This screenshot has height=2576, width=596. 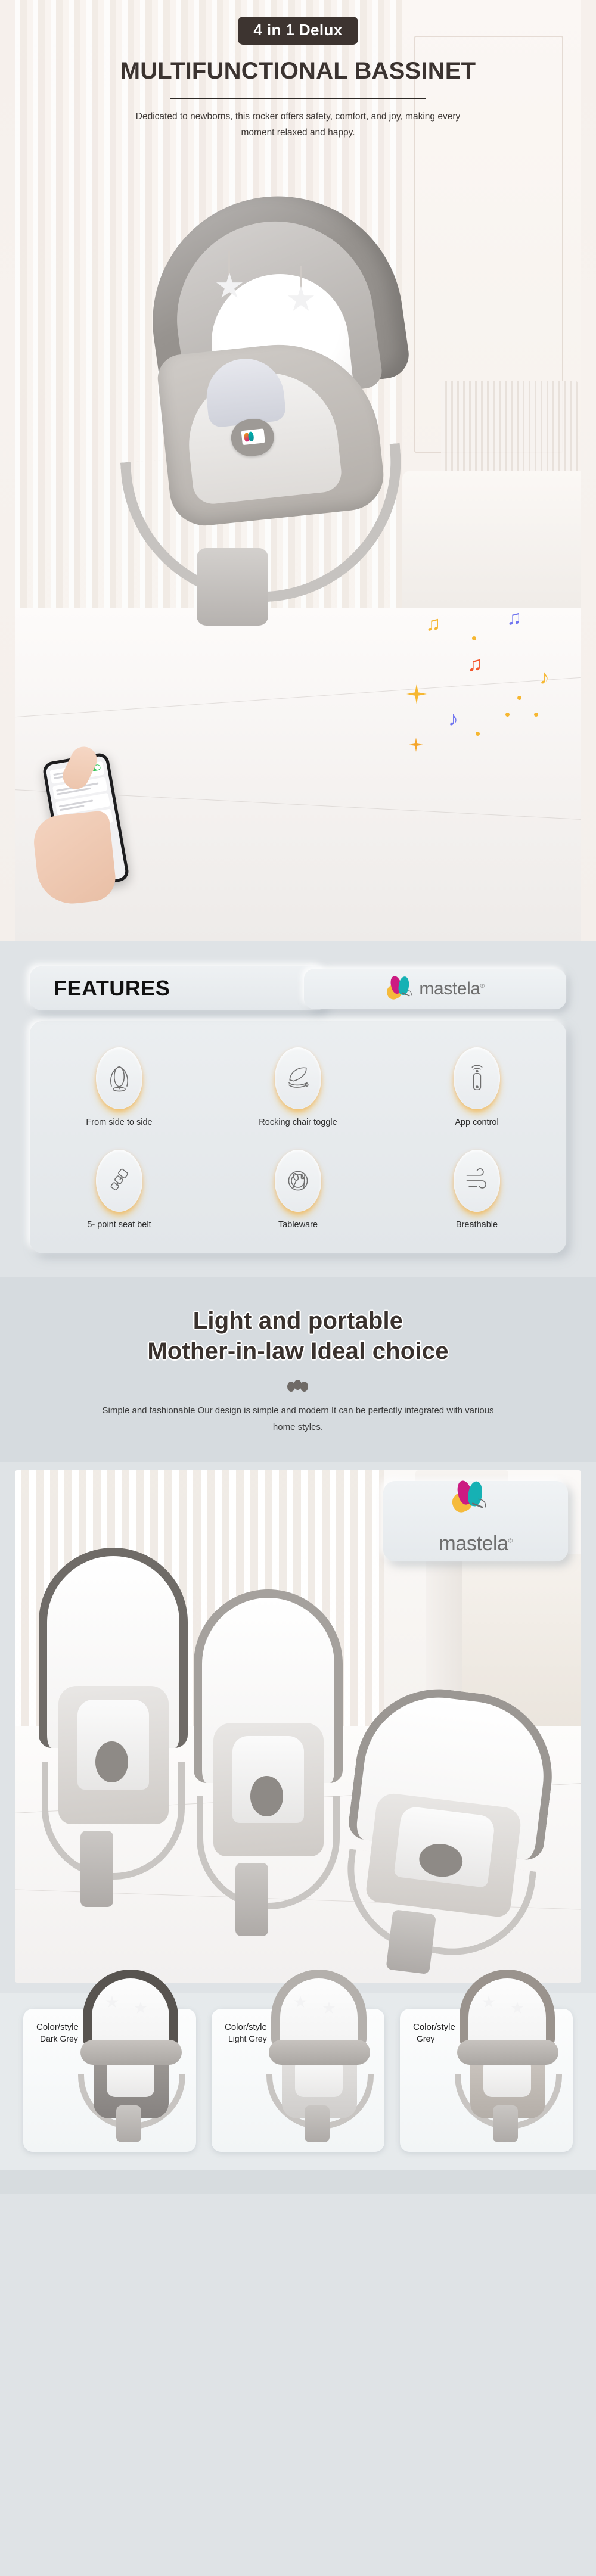 I want to click on features-header: FEATURES mastela®, so click(x=298, y=989).